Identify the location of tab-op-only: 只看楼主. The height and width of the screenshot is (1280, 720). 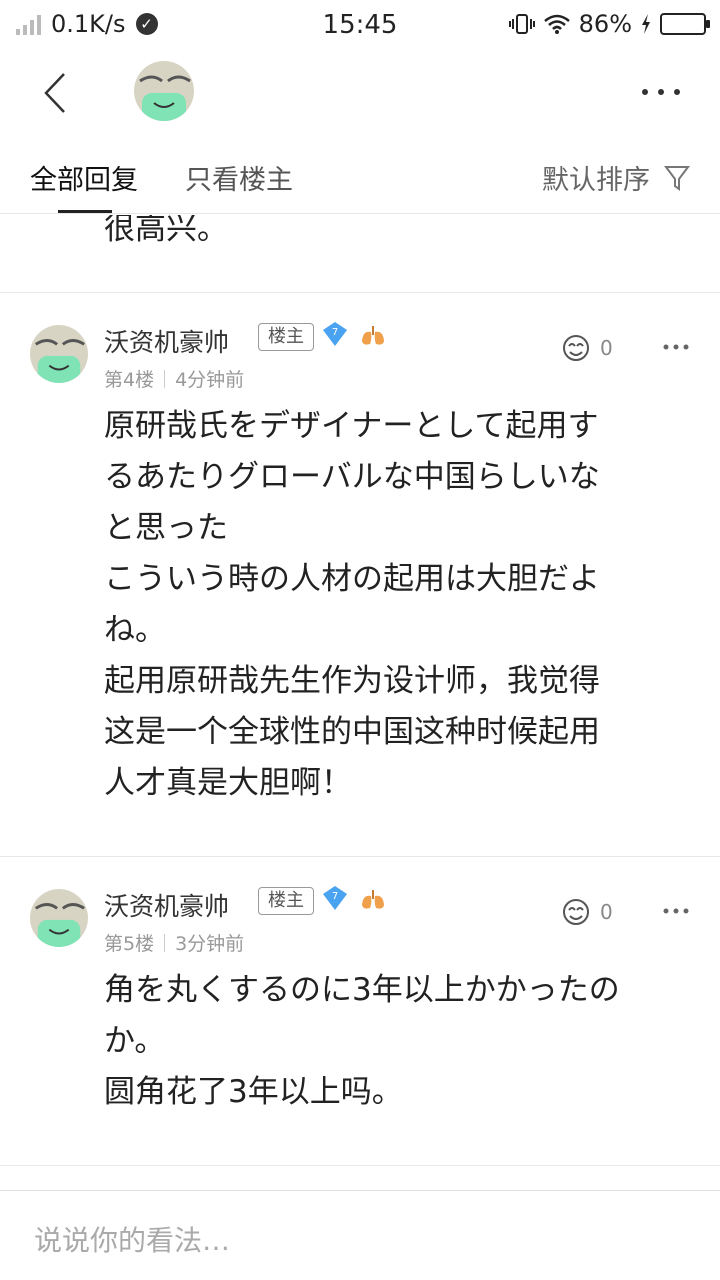
(239, 177).